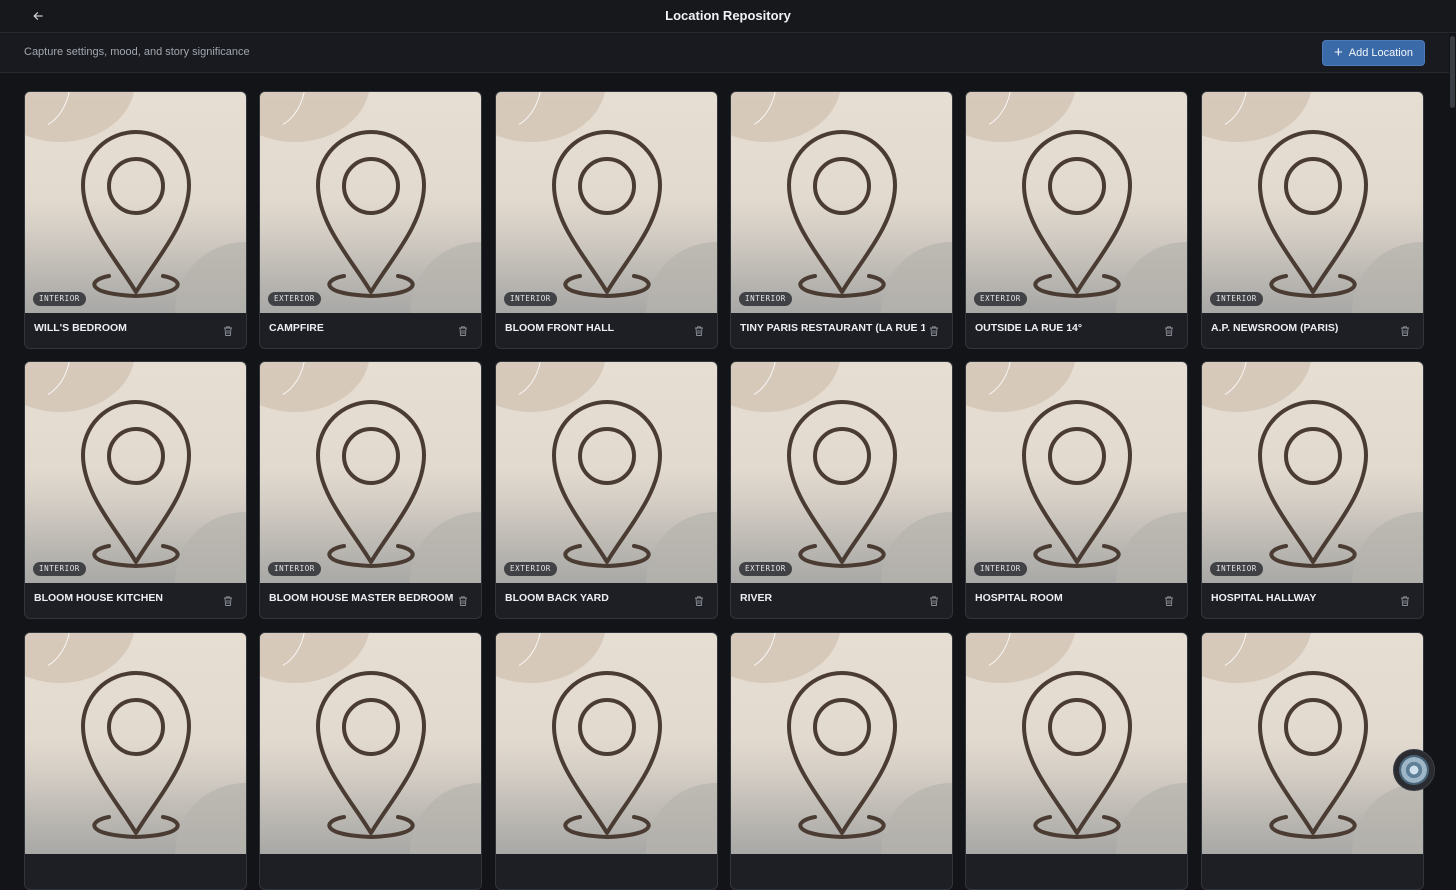 The image size is (1456, 890). Describe the element at coordinates (832, 328) in the screenshot. I see `location-name: TINY PARIS RESTAURANT (LA RUE 14°)` at that location.